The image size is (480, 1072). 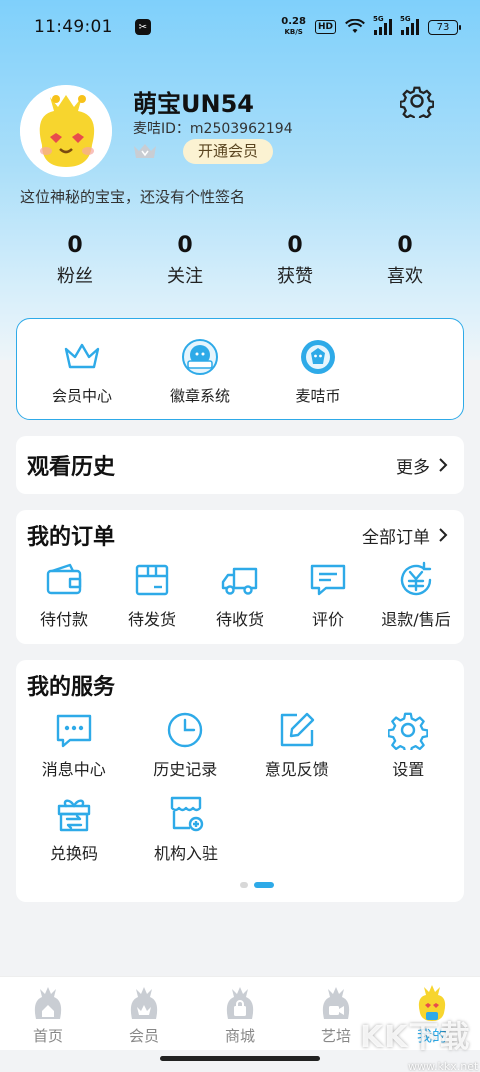 I want to click on history-more-link: 更多, so click(x=422, y=465).